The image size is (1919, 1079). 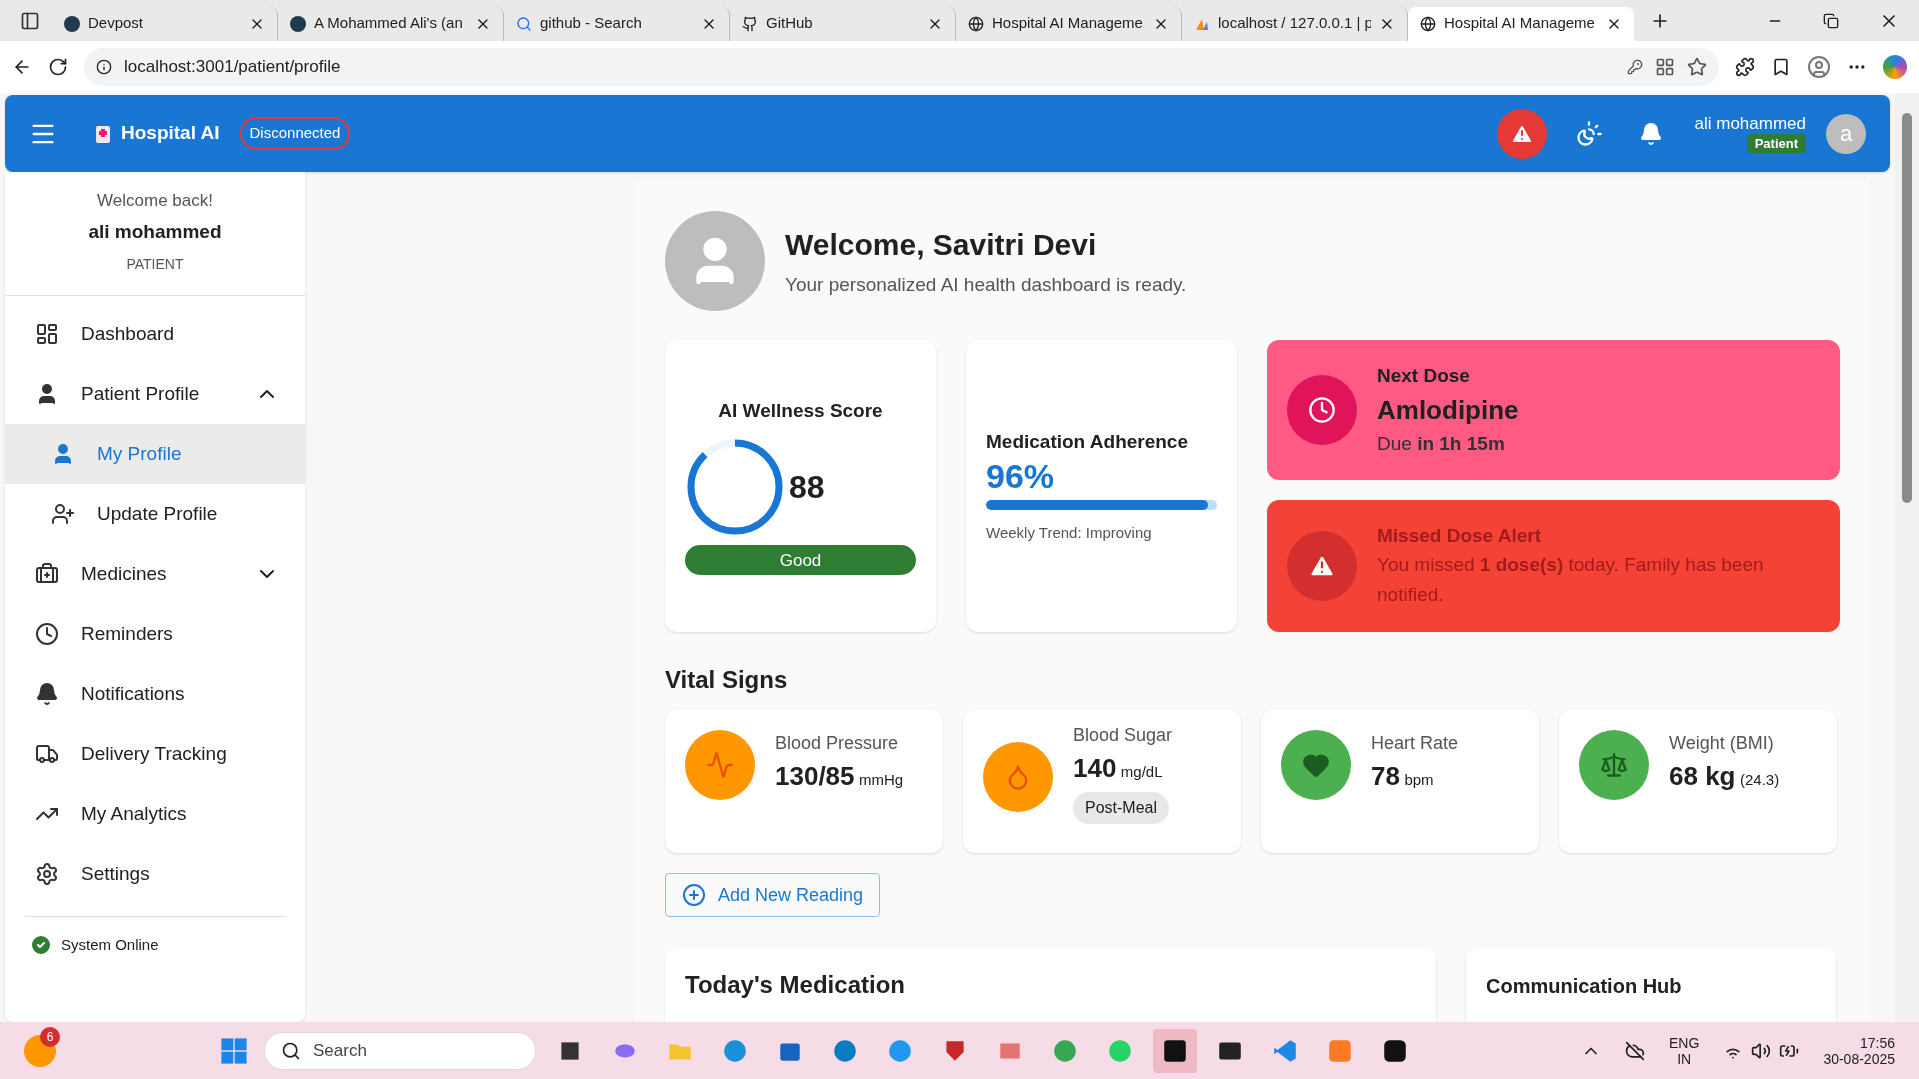 What do you see at coordinates (155, 231) in the screenshot?
I see `sidebar-user-name: ali mohammed` at bounding box center [155, 231].